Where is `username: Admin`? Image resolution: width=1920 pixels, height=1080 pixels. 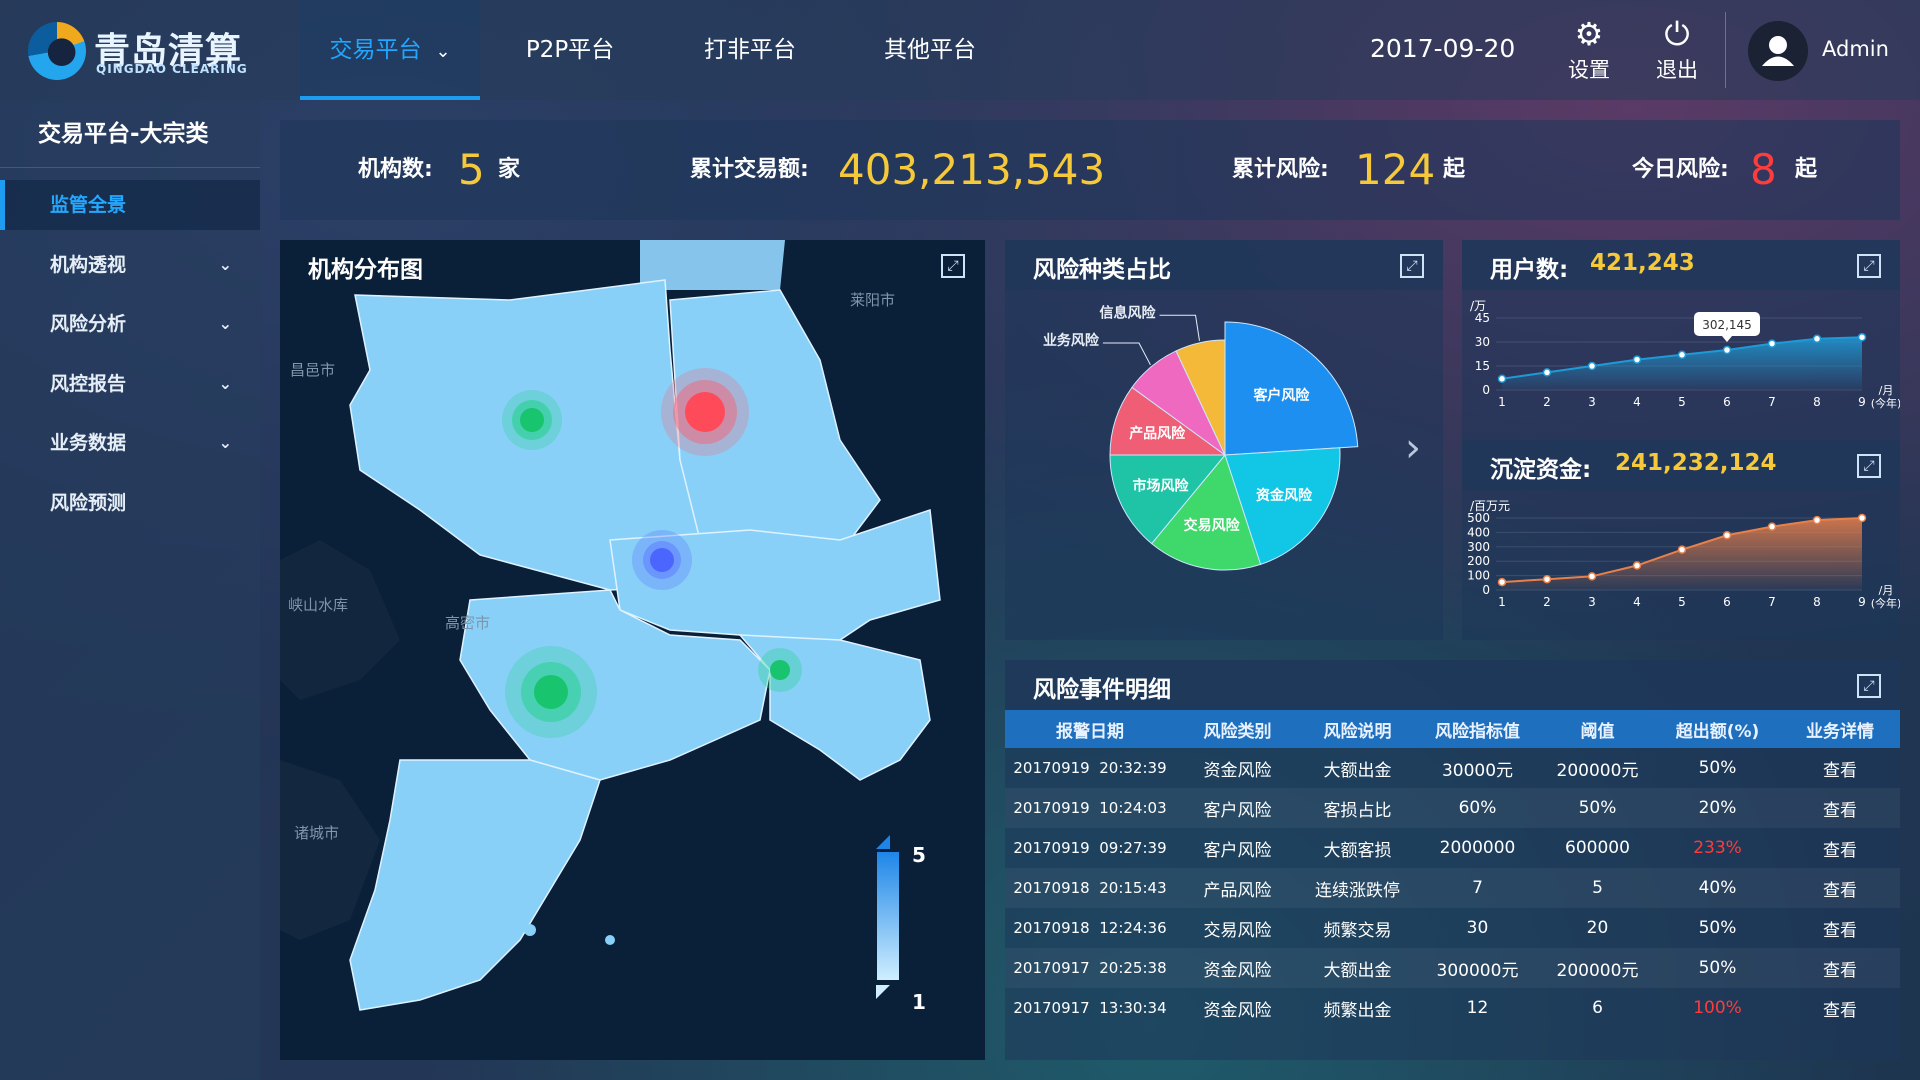
username: Admin is located at coordinates (1855, 49).